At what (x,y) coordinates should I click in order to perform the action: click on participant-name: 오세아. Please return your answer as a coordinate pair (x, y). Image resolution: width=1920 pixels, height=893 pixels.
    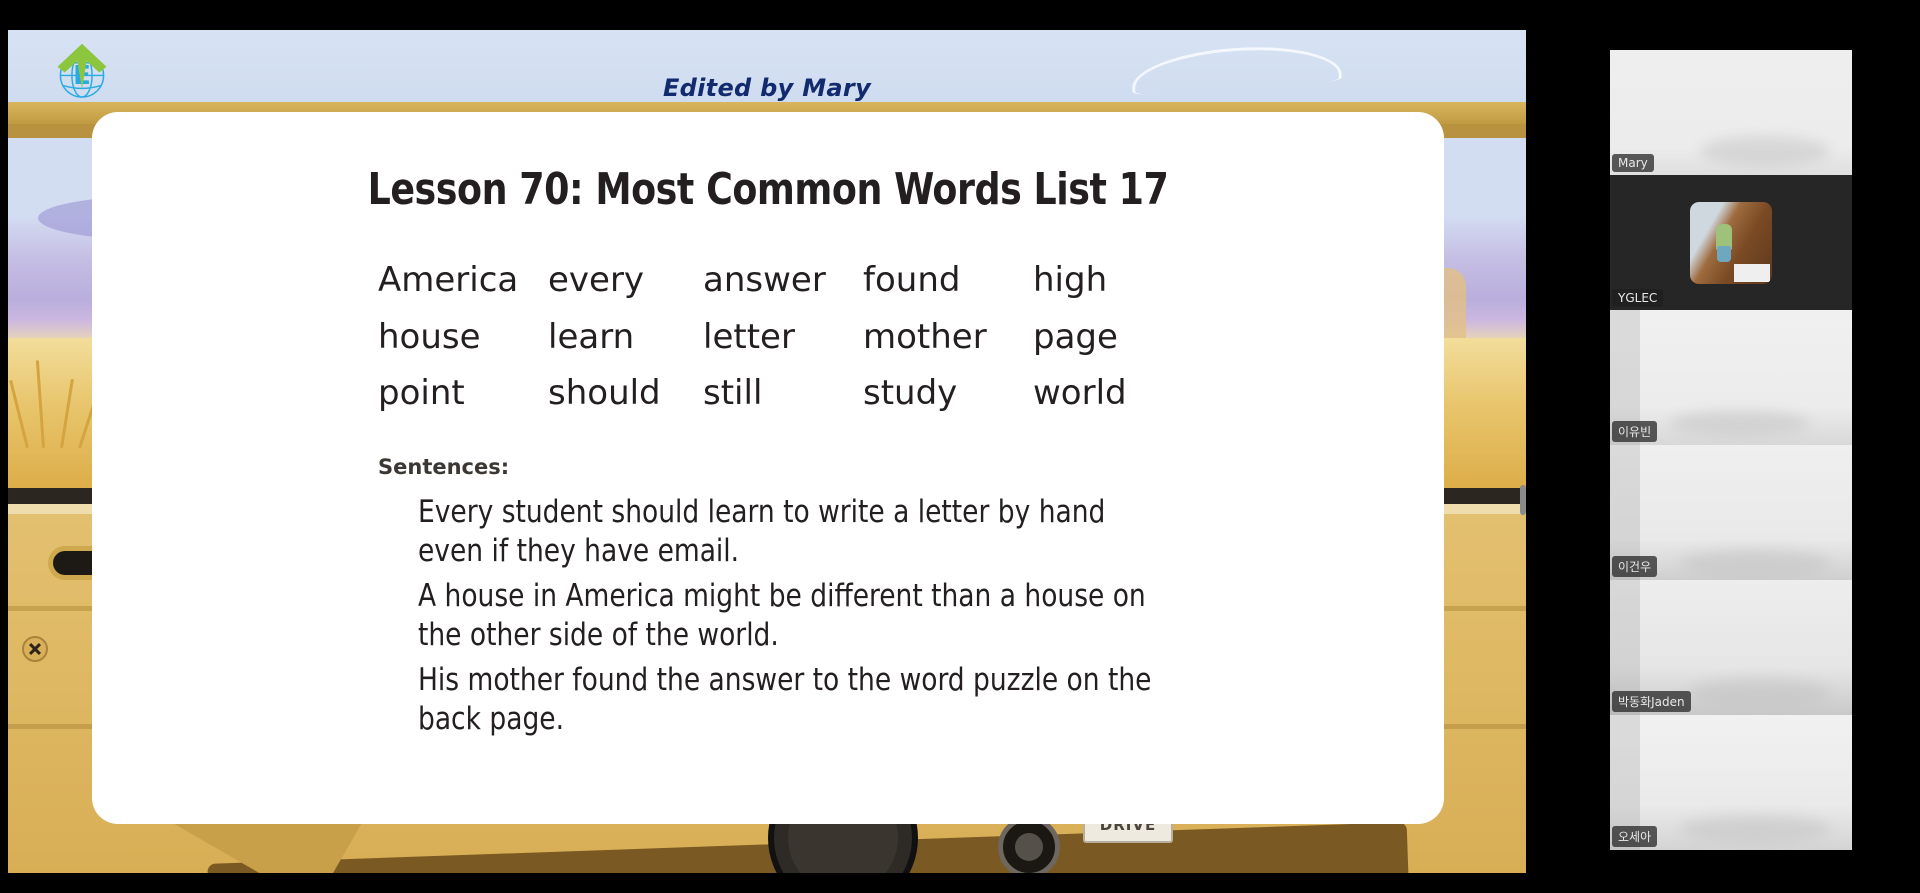
    Looking at the image, I should click on (1635, 836).